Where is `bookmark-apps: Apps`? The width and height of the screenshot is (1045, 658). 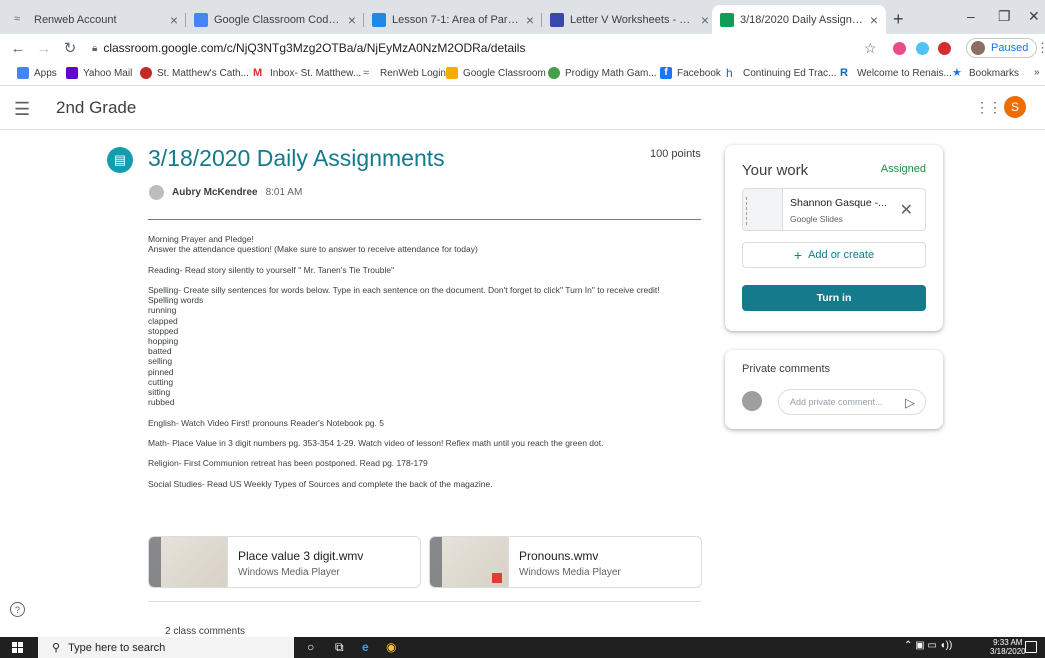 bookmark-apps: Apps is located at coordinates (37, 73).